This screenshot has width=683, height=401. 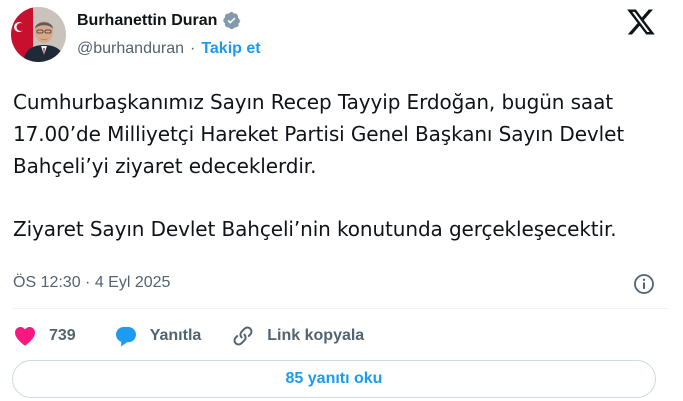 What do you see at coordinates (38, 34) in the screenshot?
I see `avatar` at bounding box center [38, 34].